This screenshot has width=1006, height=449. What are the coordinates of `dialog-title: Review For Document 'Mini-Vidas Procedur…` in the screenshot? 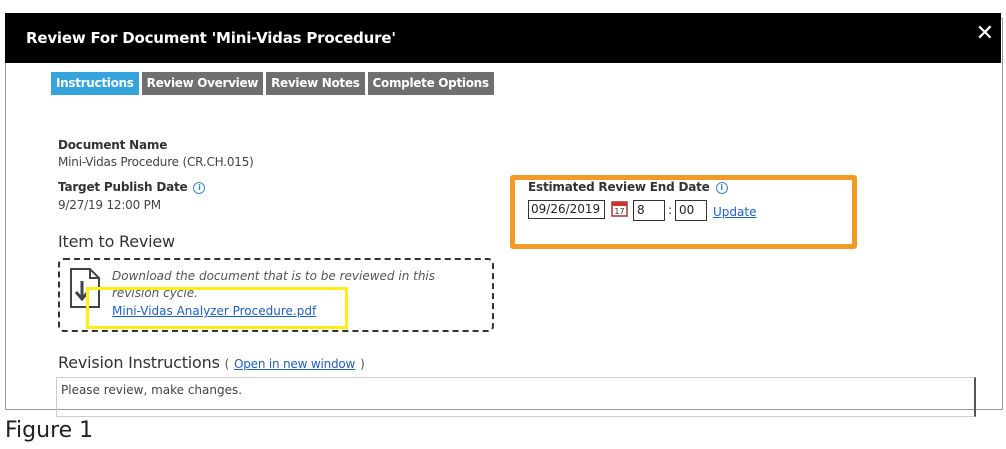 It's located at (211, 38).